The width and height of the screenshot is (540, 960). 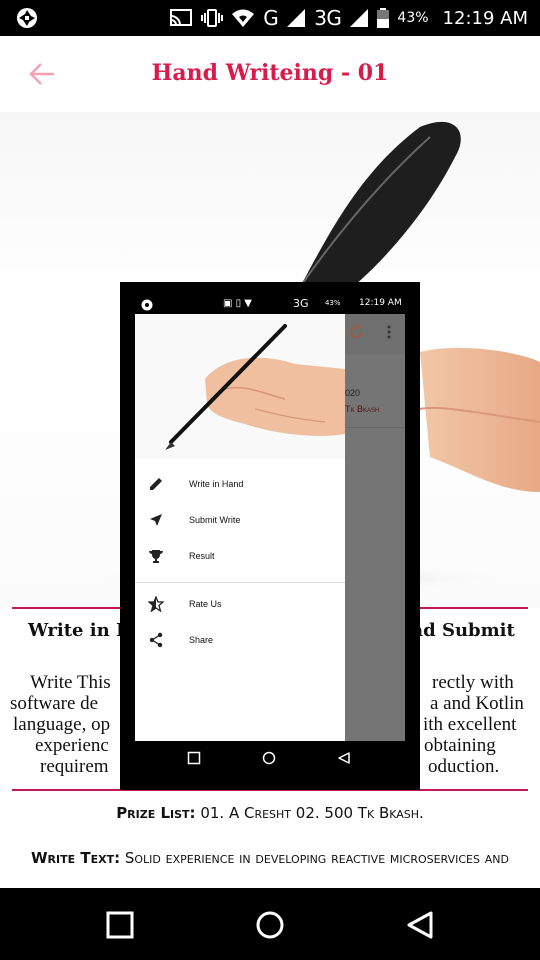 I want to click on app-bar: Hand Writeing - 01, so click(x=270, y=74).